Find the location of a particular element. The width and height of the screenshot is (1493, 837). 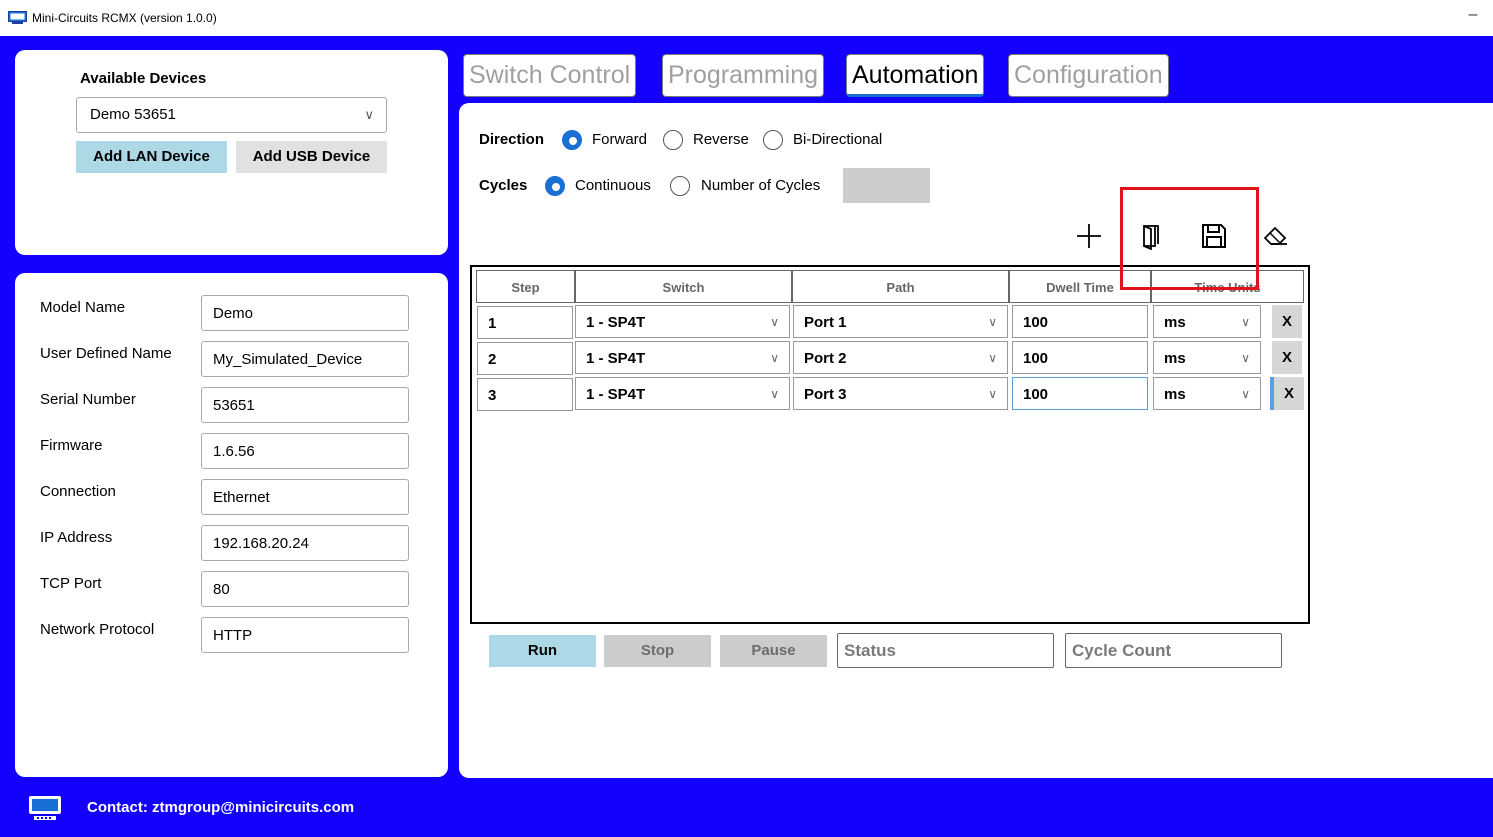

cycle-count-field: Cycle Count is located at coordinates (1173, 650).